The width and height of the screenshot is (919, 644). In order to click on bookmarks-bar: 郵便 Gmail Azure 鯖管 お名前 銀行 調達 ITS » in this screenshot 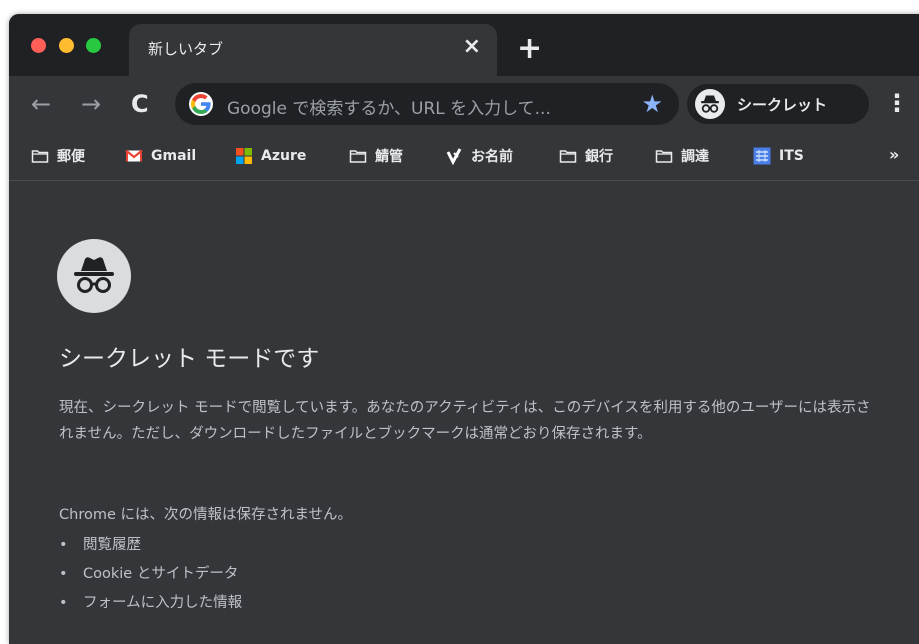, I will do `click(464, 156)`.